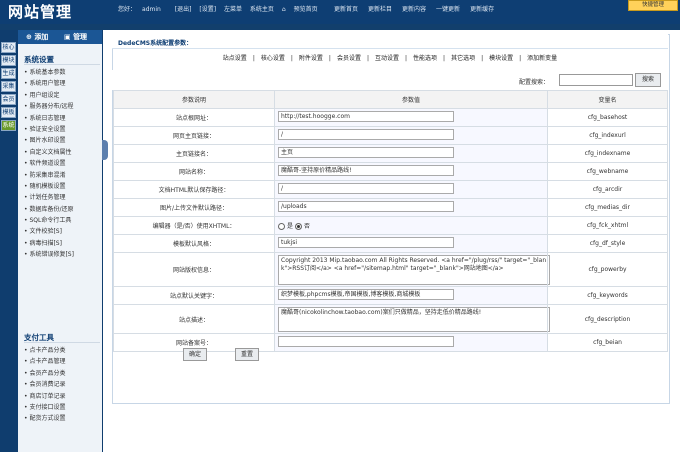 The height and width of the screenshot is (452, 680). I want to click on param-value-cell: 魔酷哥-坚持原价精品路线!, so click(411, 171).